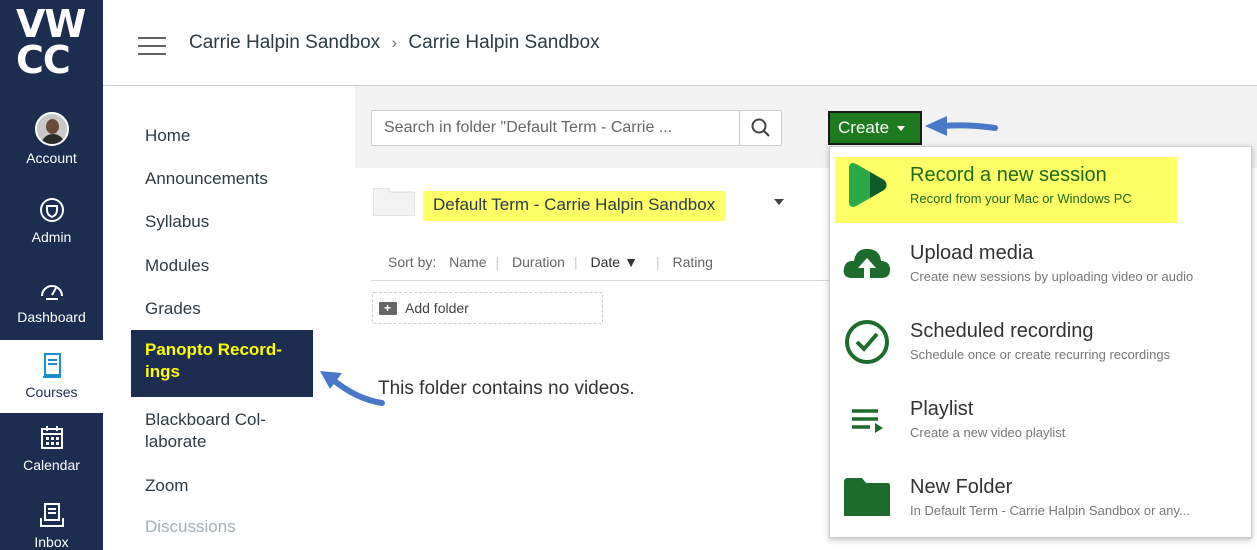 The image size is (1257, 550). What do you see at coordinates (222, 363) in the screenshot?
I see `course-nav-panopto-recordings: Panopto Record- ings` at bounding box center [222, 363].